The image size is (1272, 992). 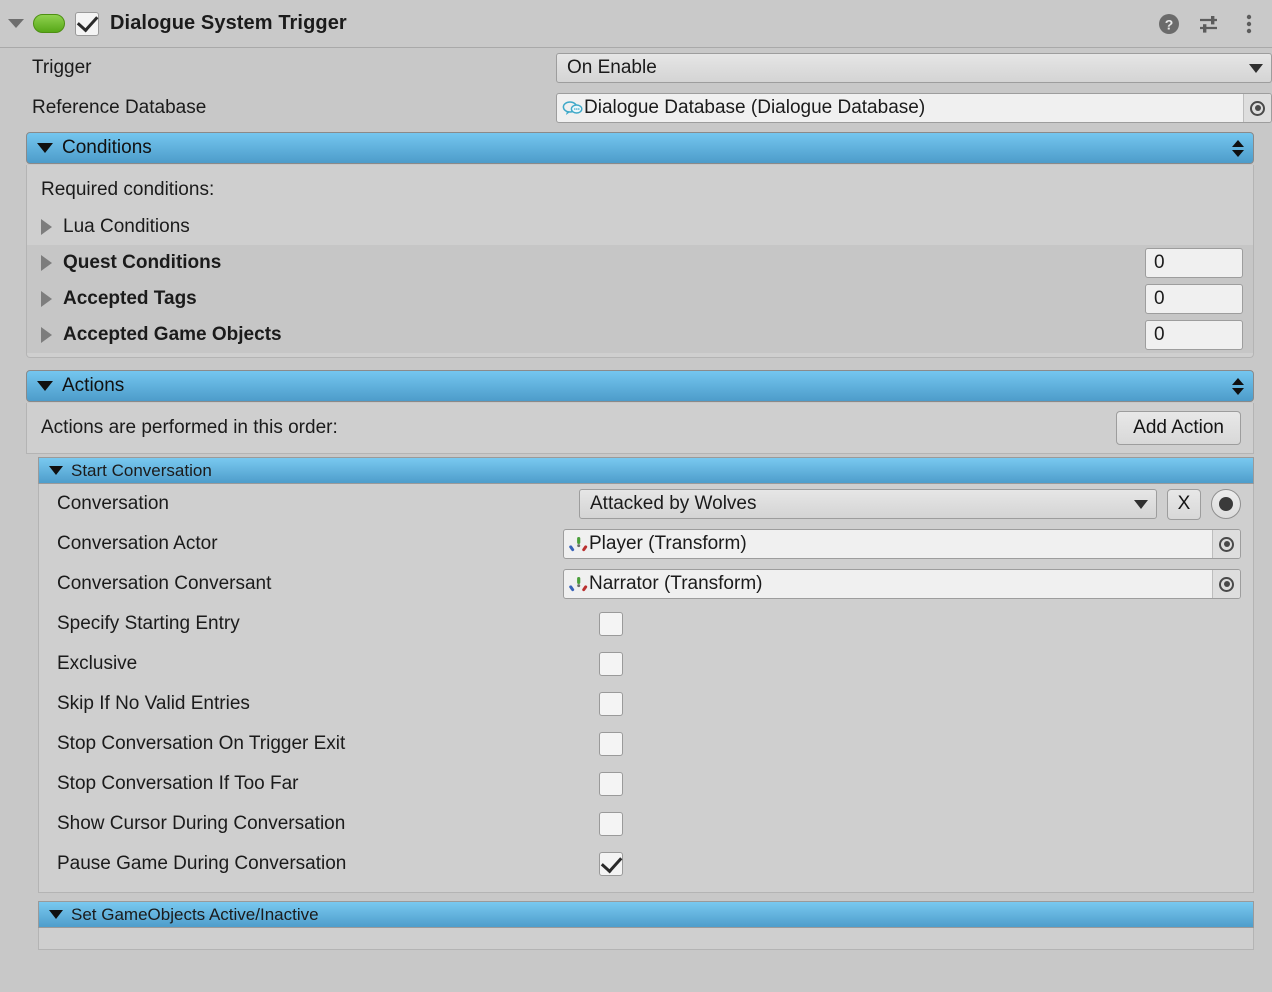 I want to click on toggle-row-stop-conversation-on-trigger-exit: Stop Conversation On Trigger Exit, so click(x=646, y=744).